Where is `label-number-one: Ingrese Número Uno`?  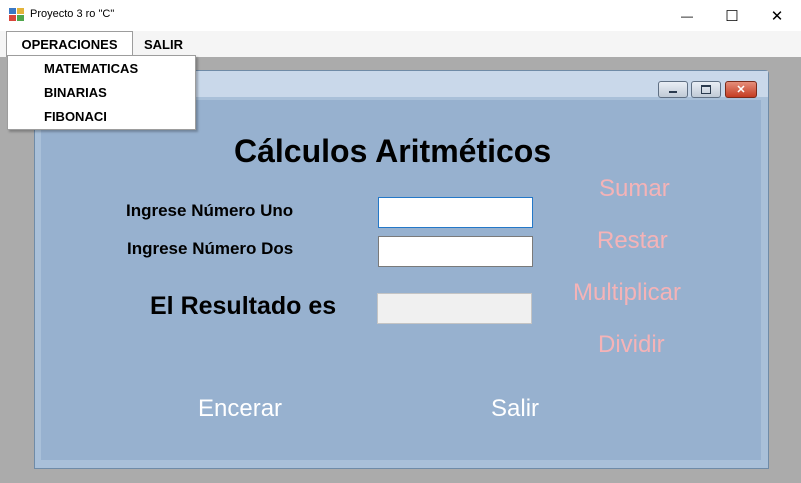
label-number-one: Ingrese Número Uno is located at coordinates (210, 210).